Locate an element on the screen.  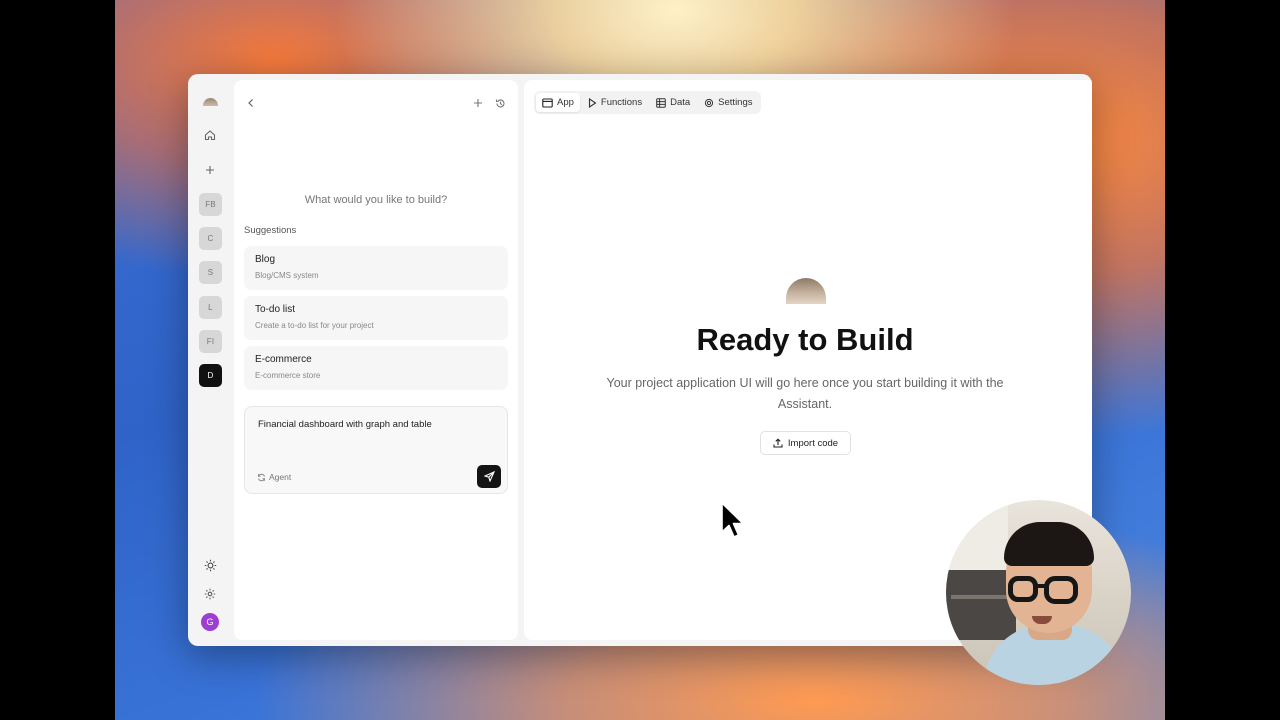
view-tabs: App Functions Data Settings is located at coordinates (647, 102).